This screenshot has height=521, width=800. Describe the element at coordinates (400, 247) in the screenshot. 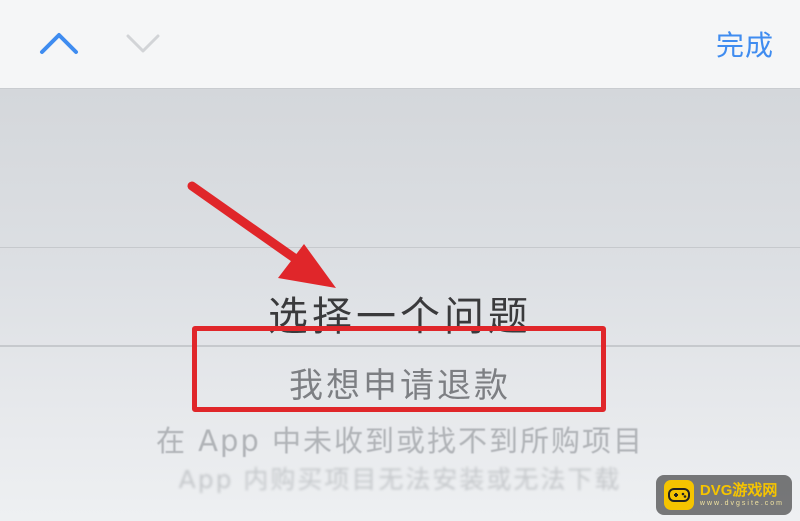

I see `picker-divider` at that location.